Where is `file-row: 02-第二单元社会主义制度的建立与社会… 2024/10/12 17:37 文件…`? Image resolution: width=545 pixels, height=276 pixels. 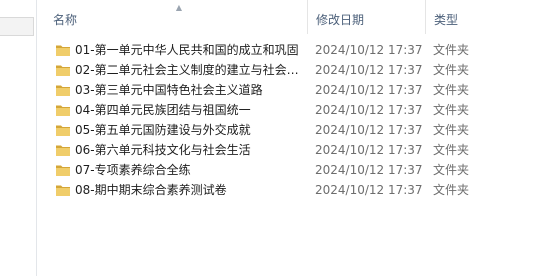 file-row: 02-第二单元社会主义制度的建立与社会… 2024/10/12 17:37 文件… is located at coordinates (291, 70).